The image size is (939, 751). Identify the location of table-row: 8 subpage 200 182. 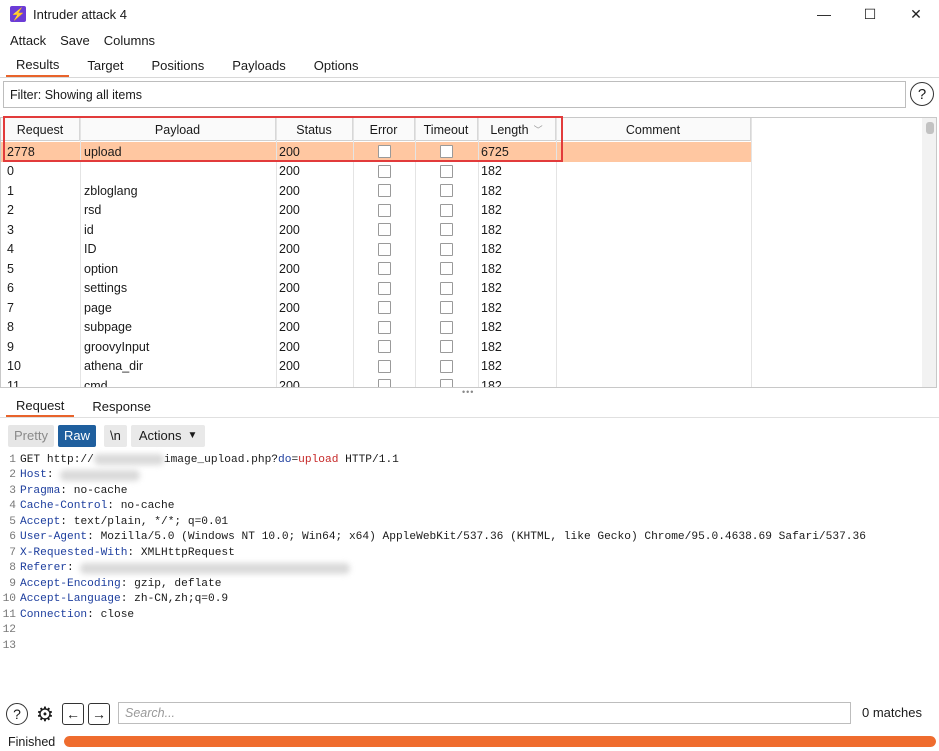
(376, 328).